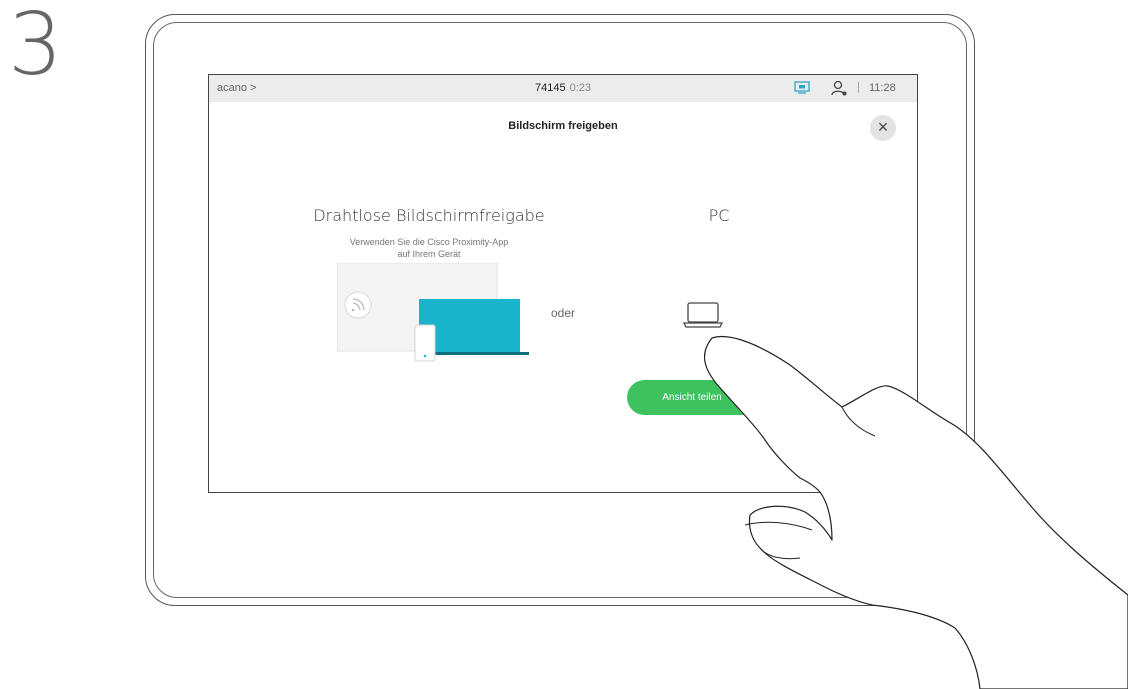 The height and width of the screenshot is (689, 1128). What do you see at coordinates (429, 215) in the screenshot?
I see `wireless-share-title: Drahtlose Bildschirmfreigabe` at bounding box center [429, 215].